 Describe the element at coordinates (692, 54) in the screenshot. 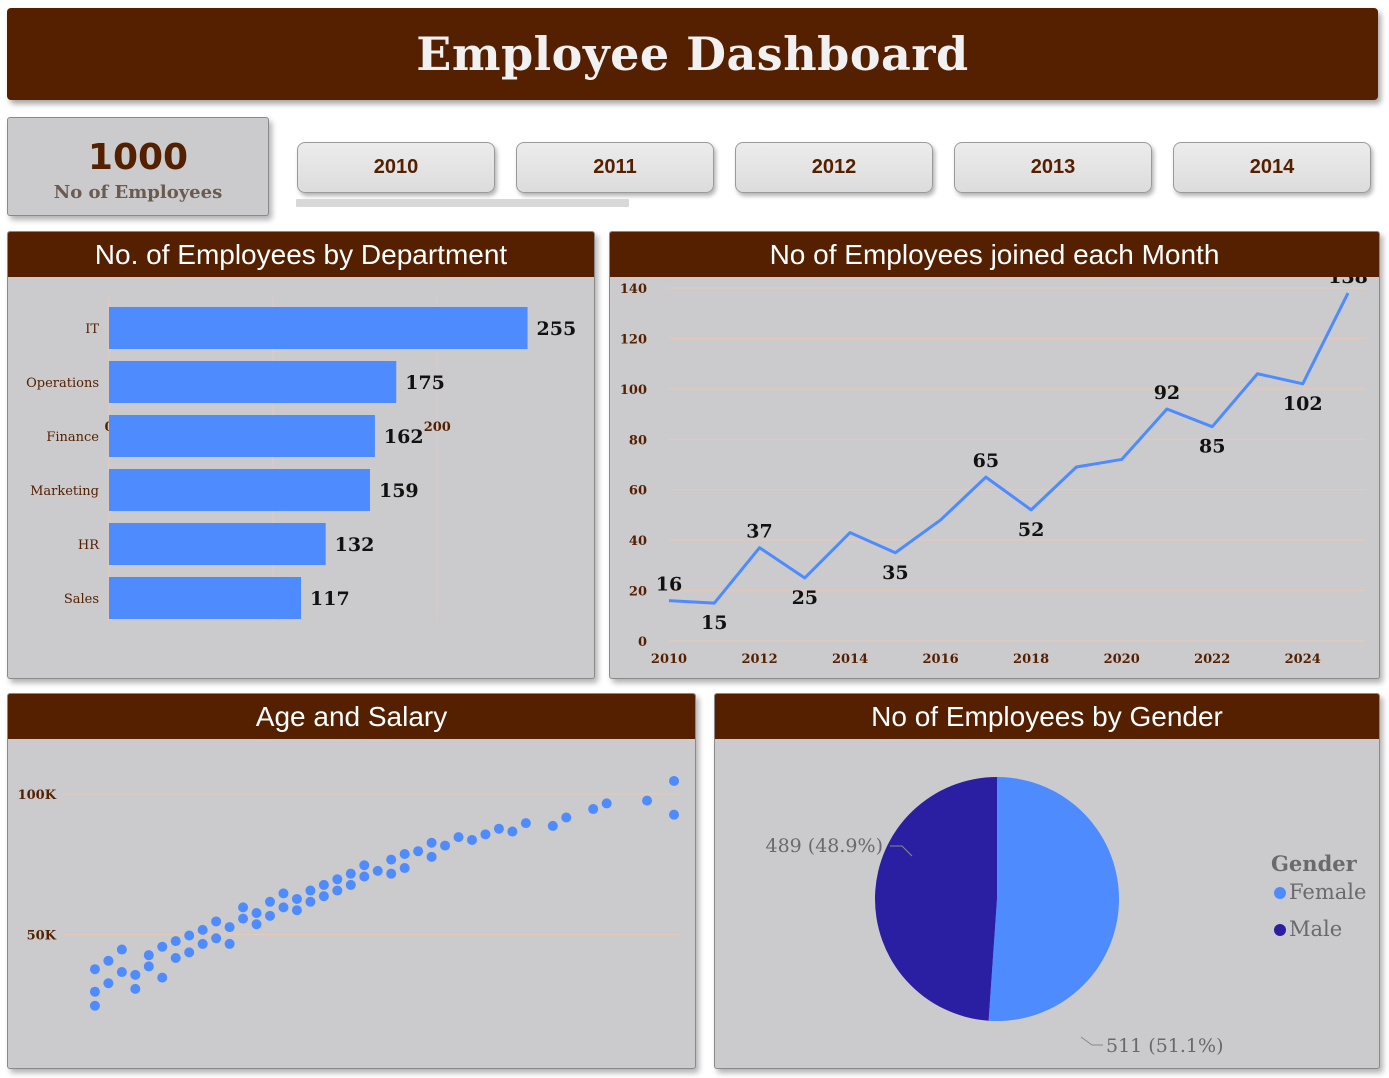

I see `dashboard-header: Employee Dashboard` at that location.